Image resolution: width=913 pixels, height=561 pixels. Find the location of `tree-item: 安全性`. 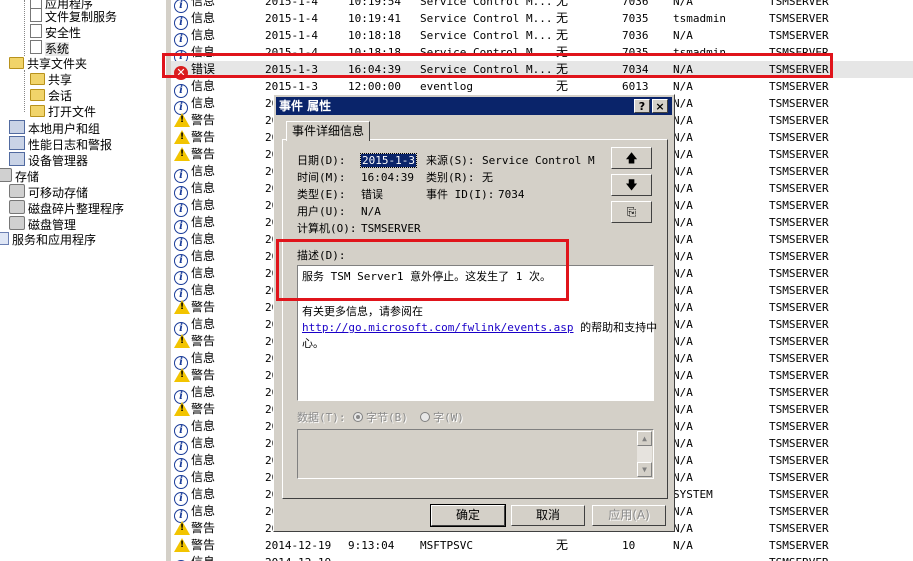

tree-item: 安全性 is located at coordinates (55, 32).